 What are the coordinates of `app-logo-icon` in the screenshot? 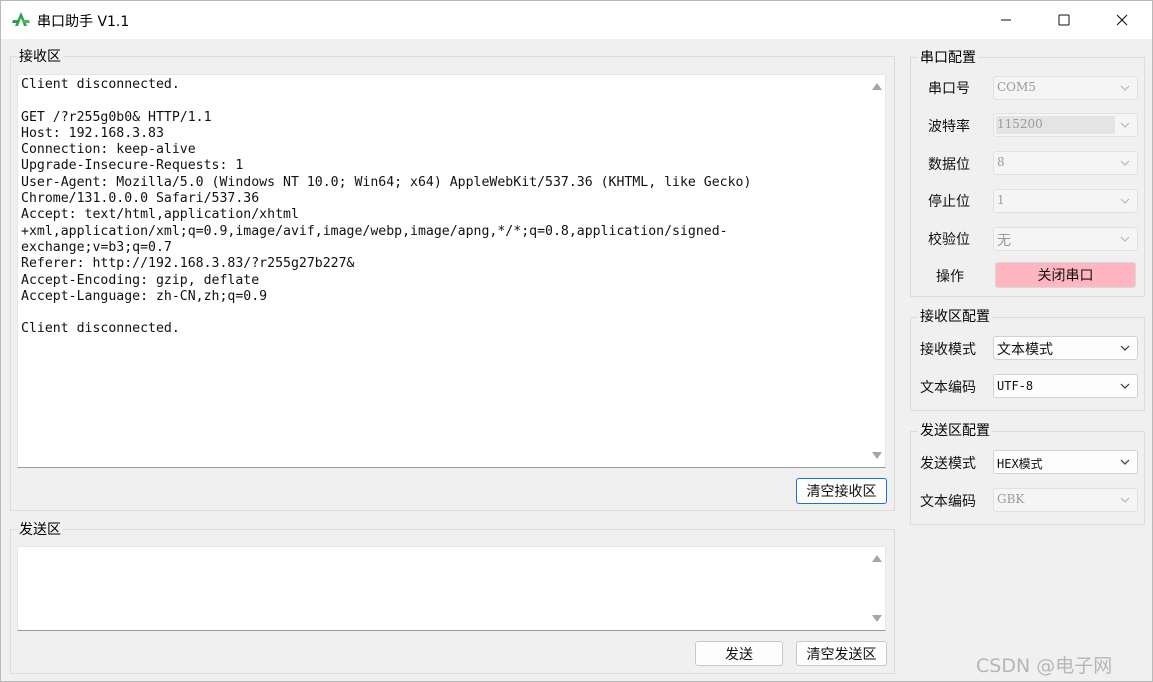 It's located at (21, 19).